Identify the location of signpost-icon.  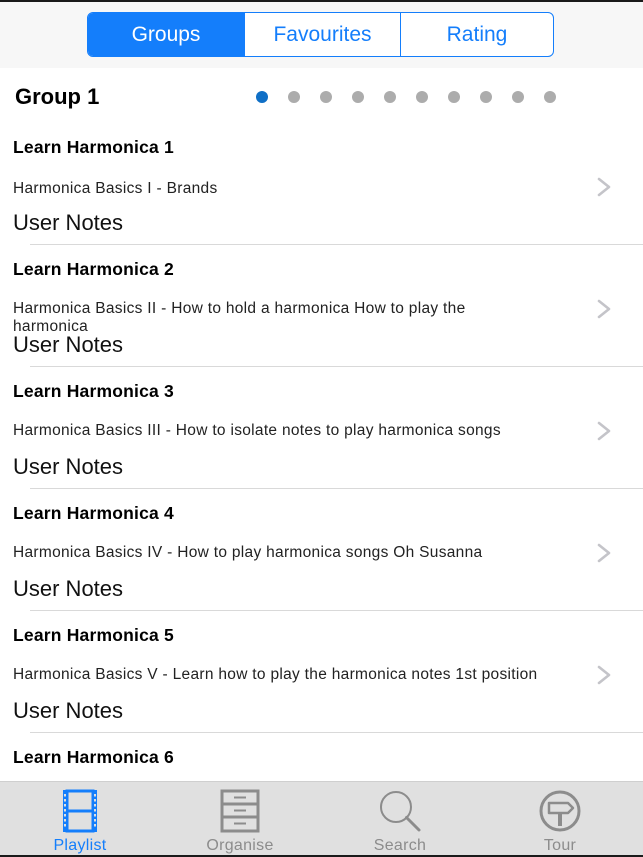
(560, 811).